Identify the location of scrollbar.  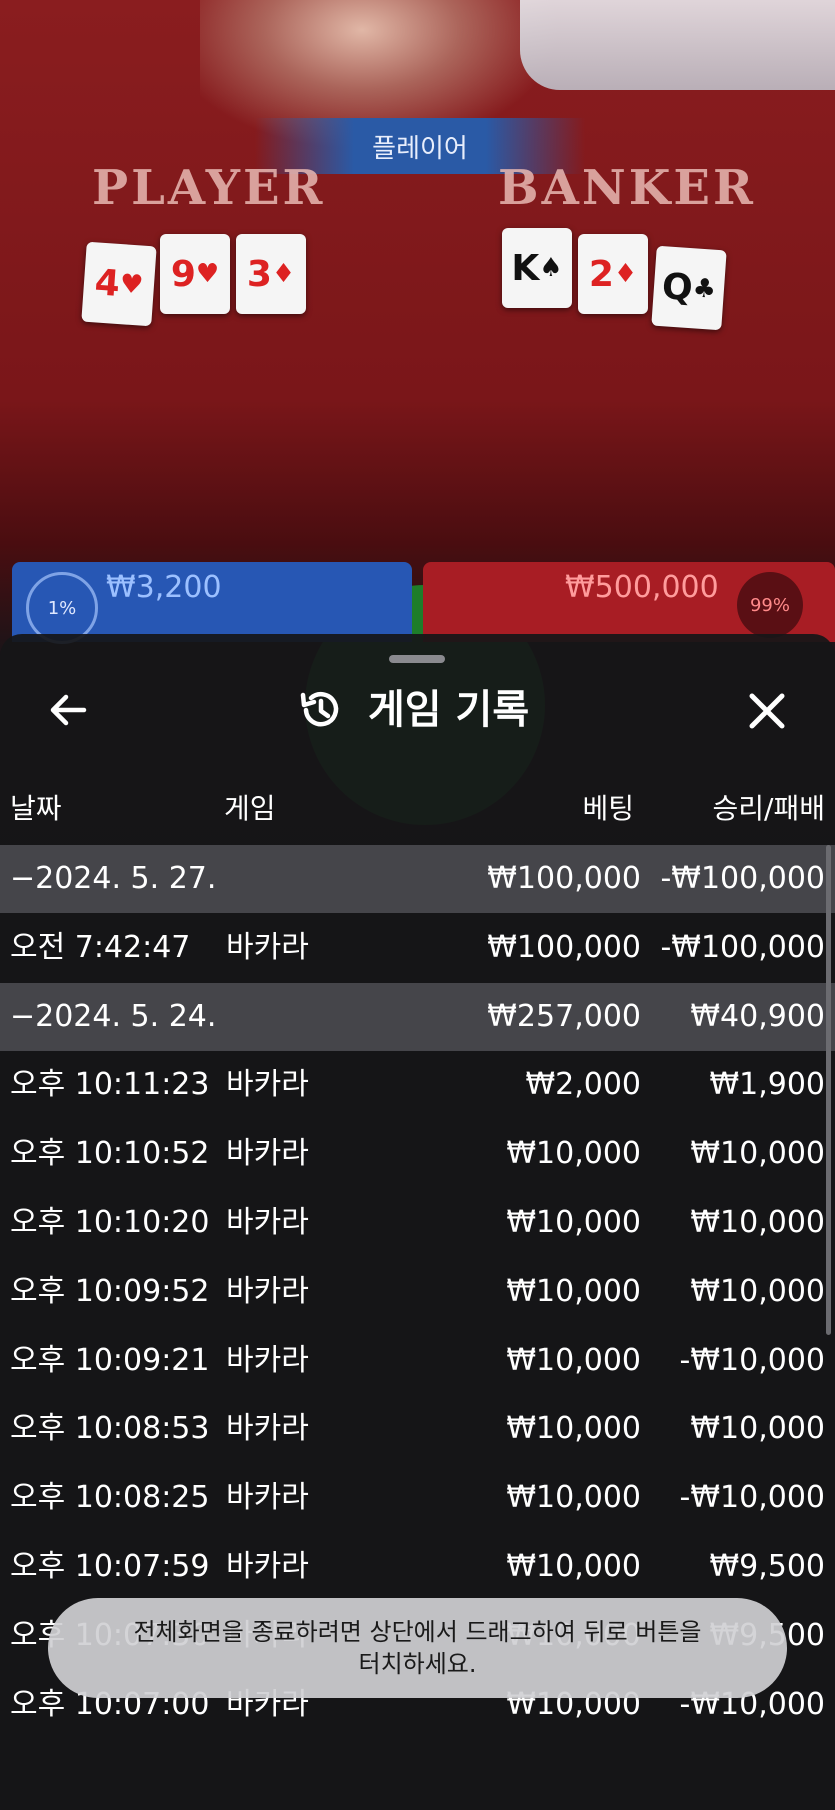
(828, 1090).